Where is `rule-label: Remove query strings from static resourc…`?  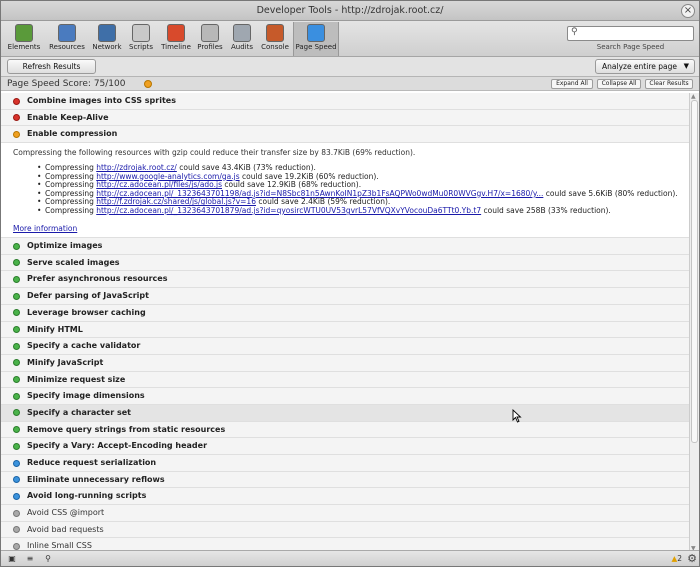 rule-label: Remove query strings from static resourc… is located at coordinates (126, 429).